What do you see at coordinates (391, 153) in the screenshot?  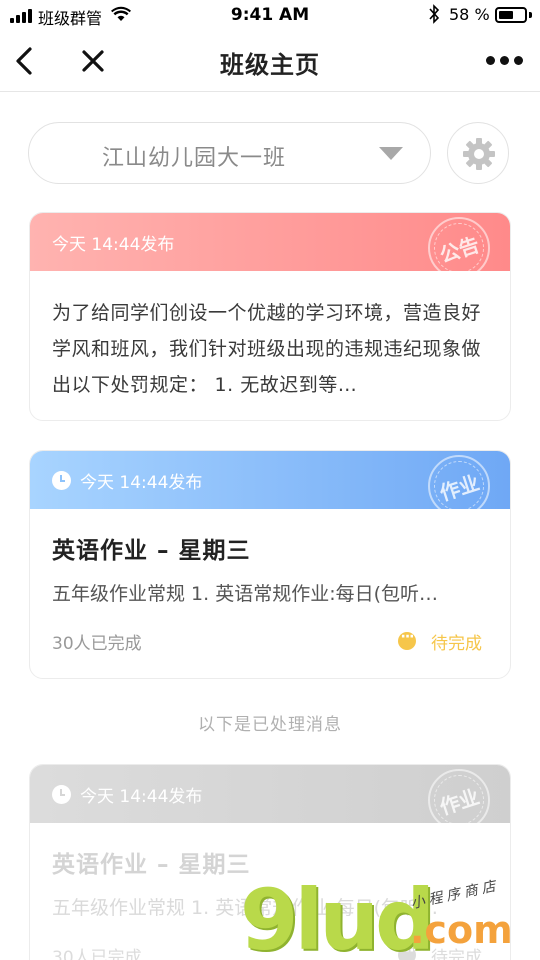 I see `chevron-down-icon` at bounding box center [391, 153].